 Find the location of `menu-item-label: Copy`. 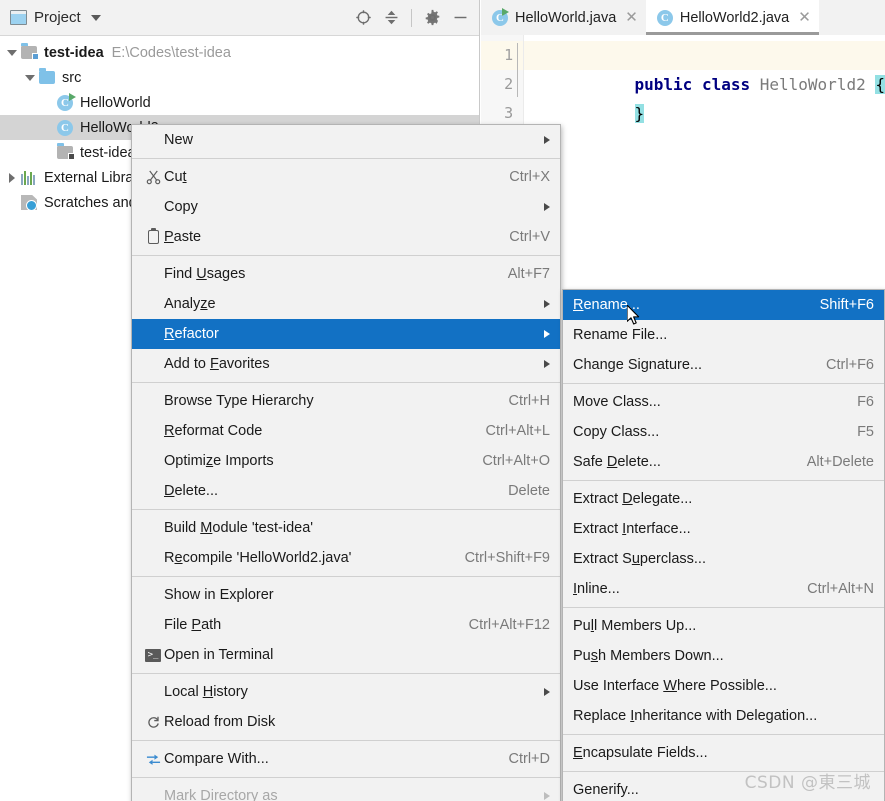

menu-item-label: Copy is located at coordinates (181, 207).